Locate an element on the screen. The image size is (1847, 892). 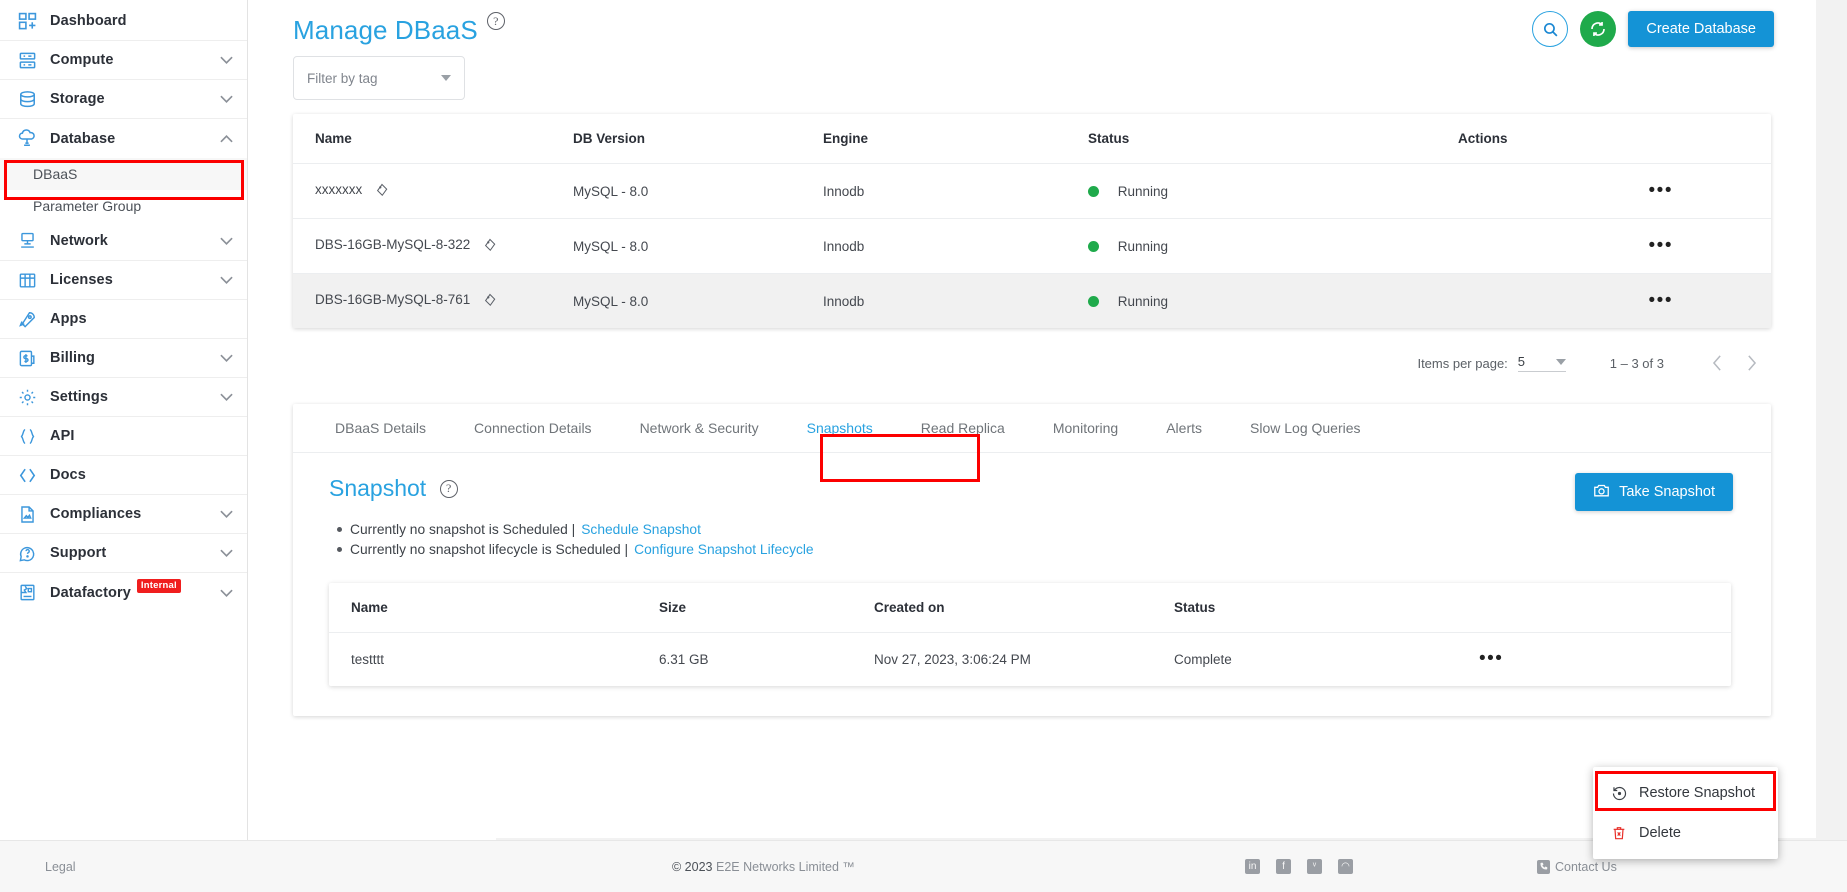
sidebar-item-compliances: Compliances is located at coordinates (123, 514).